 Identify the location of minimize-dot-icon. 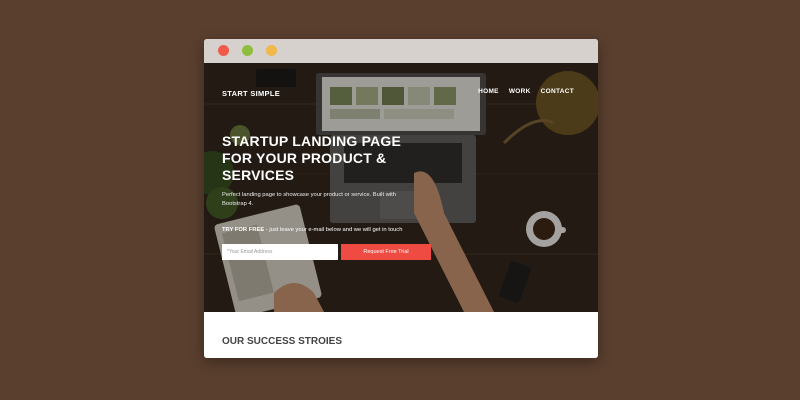
(247, 50).